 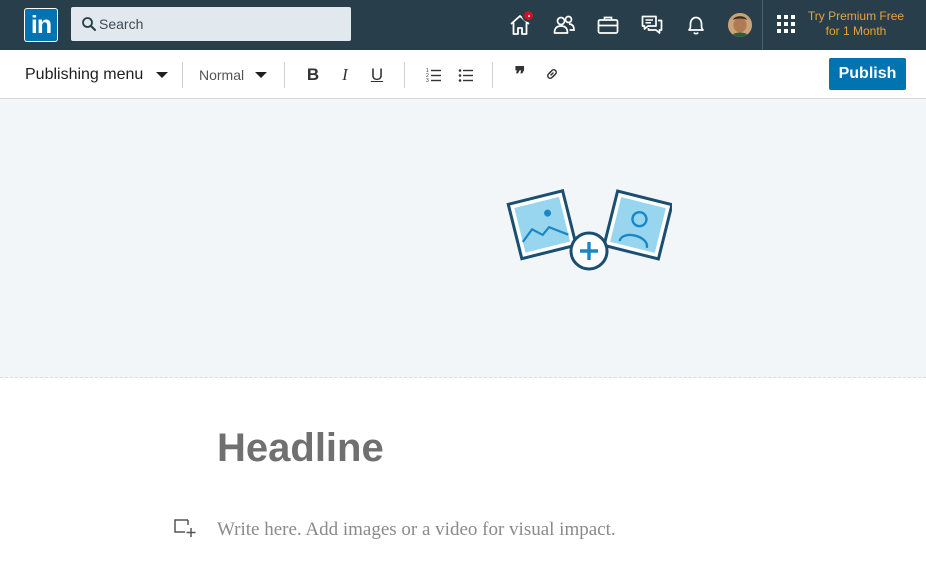 I want to click on try-premium-link: Try Premium Free for 1 Month, so click(x=856, y=26).